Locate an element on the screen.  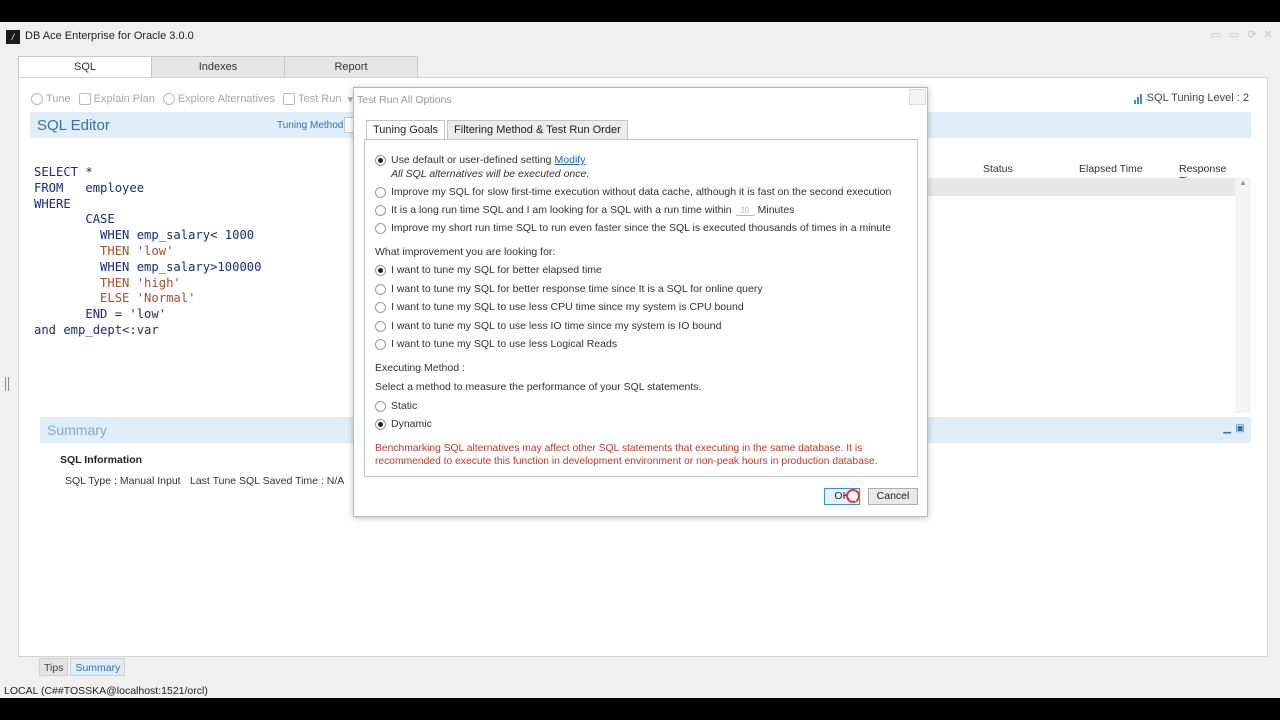
tab-summary: Summary is located at coordinates (98, 667).